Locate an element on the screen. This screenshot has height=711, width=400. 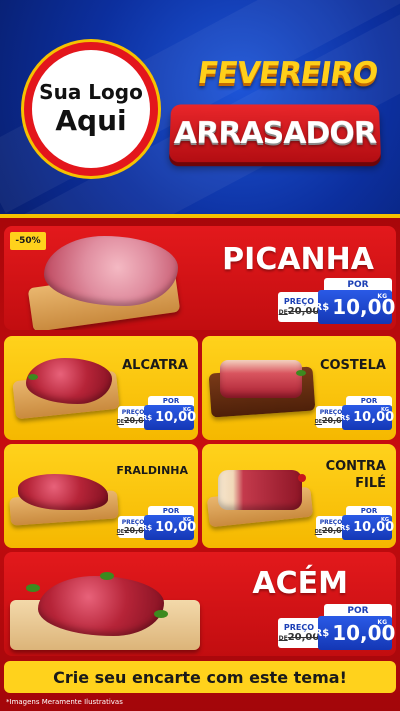
meat-image-fraldinha is located at coordinates (63, 492).